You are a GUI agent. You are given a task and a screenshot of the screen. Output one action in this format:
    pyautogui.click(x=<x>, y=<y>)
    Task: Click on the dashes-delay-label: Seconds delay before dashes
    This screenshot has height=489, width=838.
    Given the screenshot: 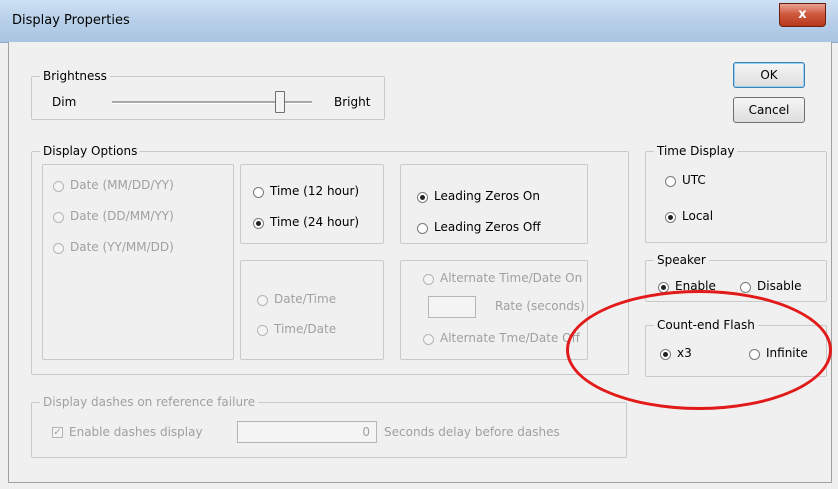 What is the action you would take?
    pyautogui.click(x=472, y=432)
    